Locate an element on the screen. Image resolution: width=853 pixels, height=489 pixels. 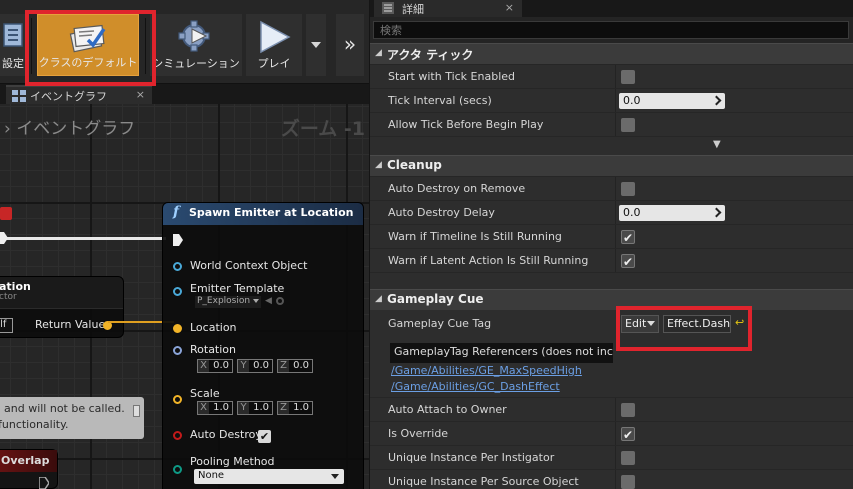
tab-event-graph-label: イベントグラフ is located at coordinates (68, 96).